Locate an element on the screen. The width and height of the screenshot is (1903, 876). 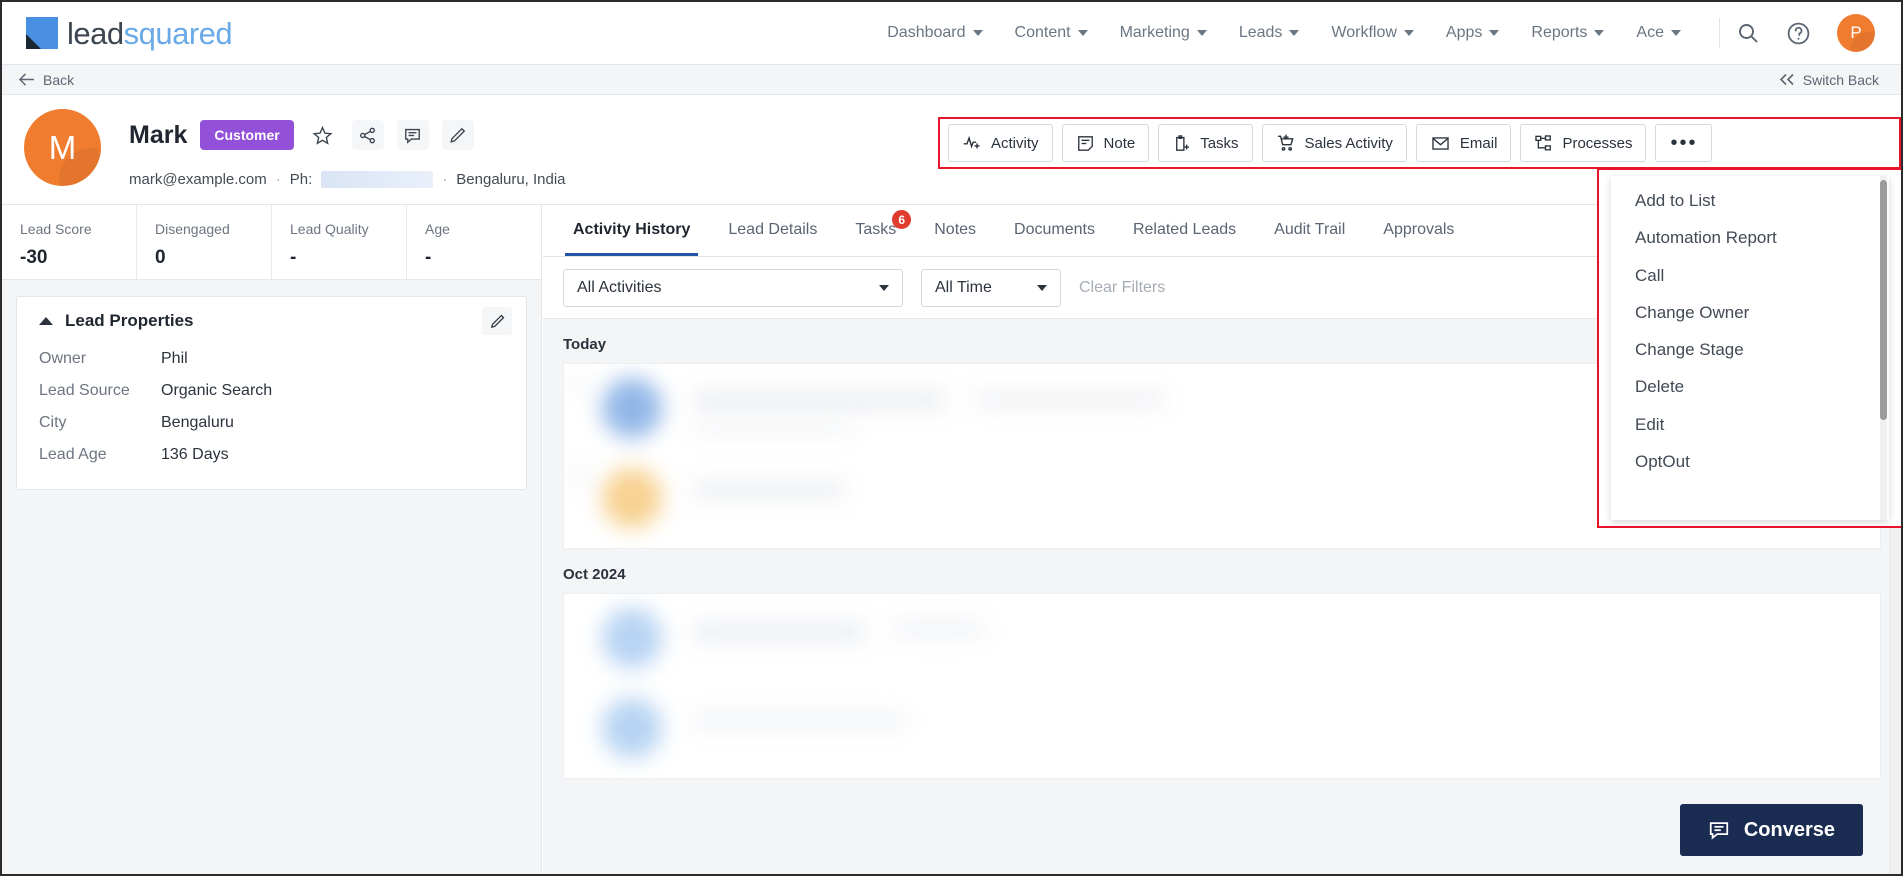
user-avatar: P is located at coordinates (1856, 33).